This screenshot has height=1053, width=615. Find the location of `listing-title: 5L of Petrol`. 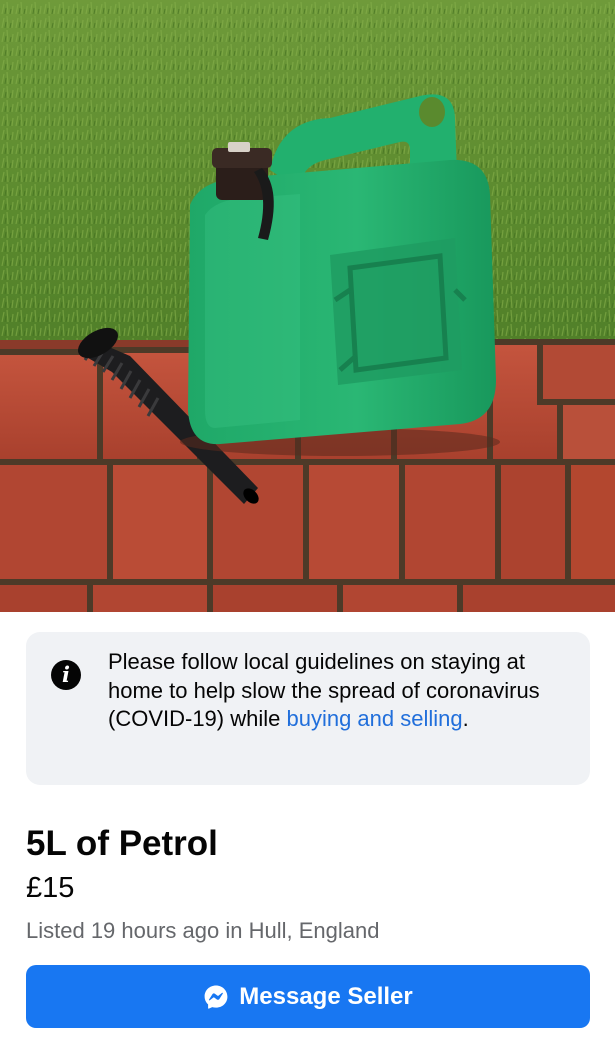

listing-title: 5L of Petrol is located at coordinates (122, 843).